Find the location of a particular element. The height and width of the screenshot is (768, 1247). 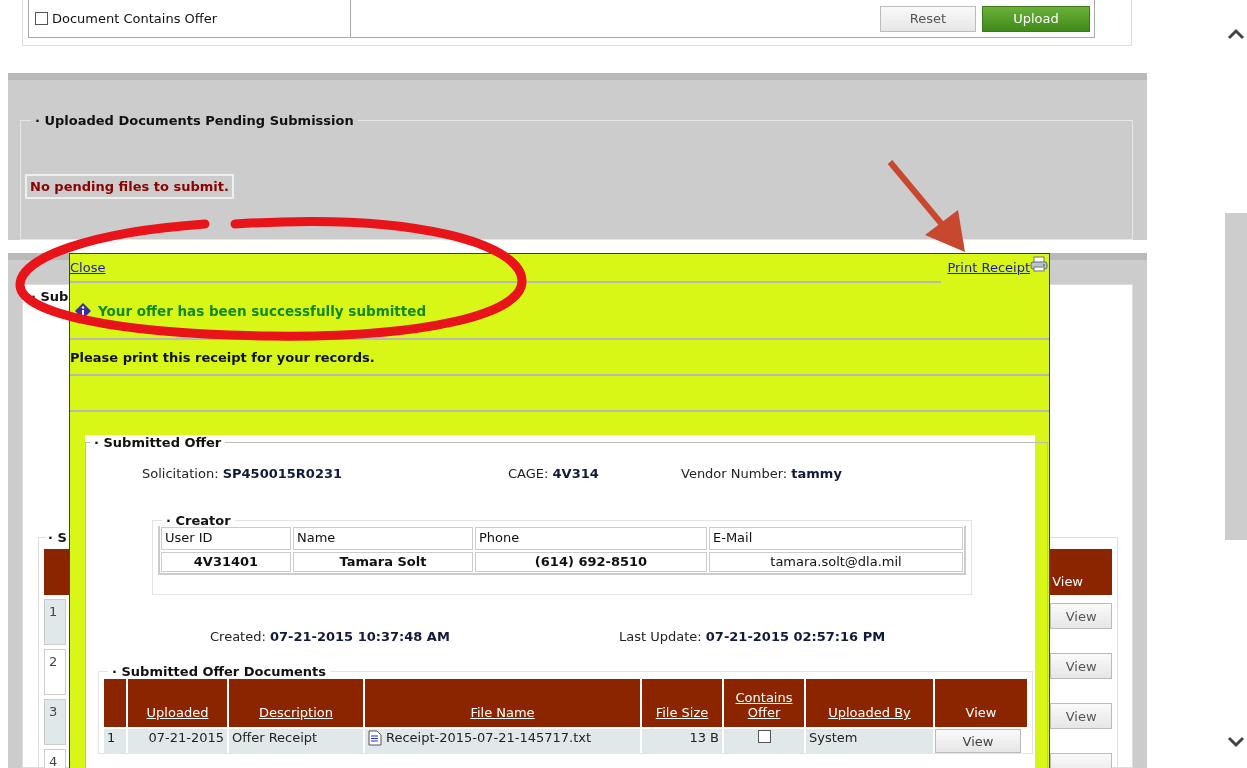

field-value: SP450015R0231 is located at coordinates (282, 473).